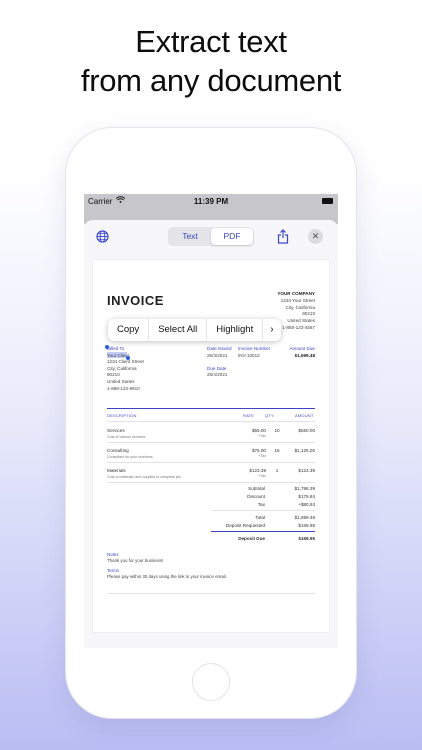 The width and height of the screenshot is (422, 750). What do you see at coordinates (263, 531) in the screenshot?
I see `deposit-divider` at bounding box center [263, 531].